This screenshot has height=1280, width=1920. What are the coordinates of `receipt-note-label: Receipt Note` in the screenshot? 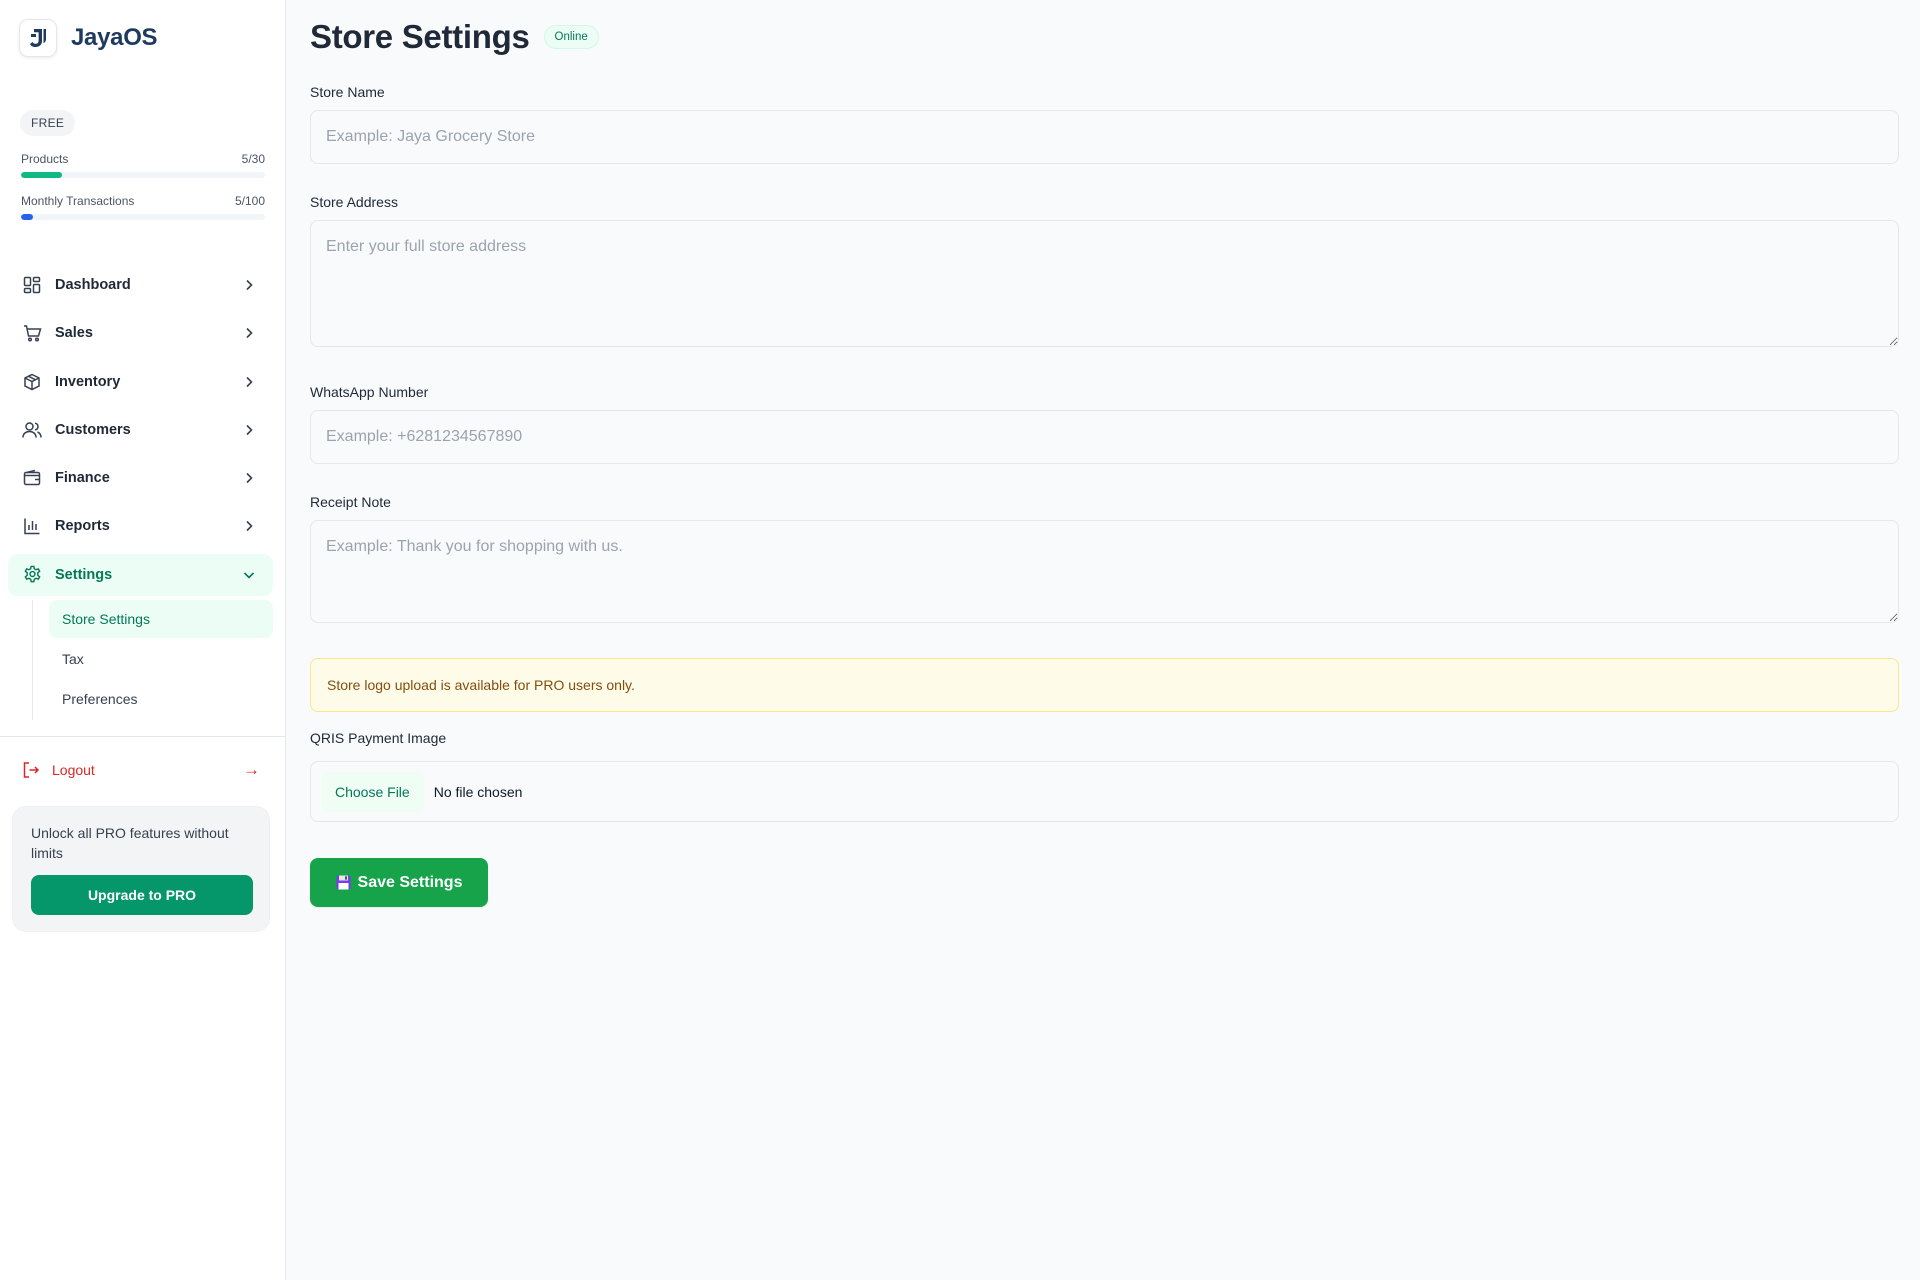 It's located at (350, 502).